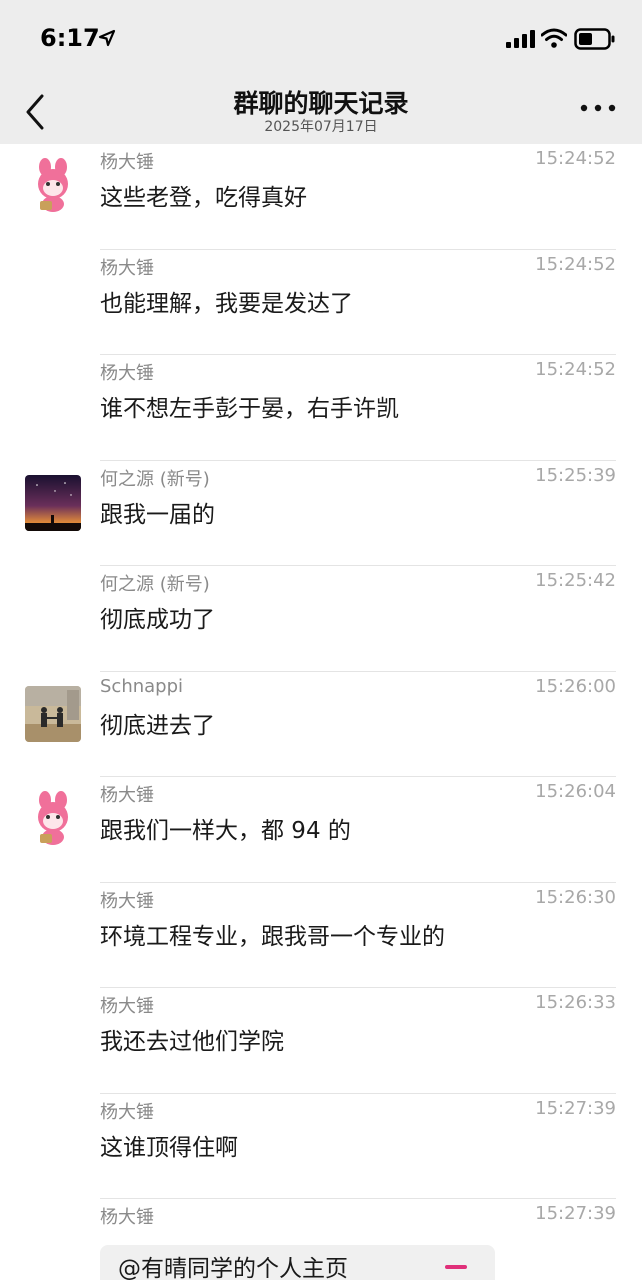 This screenshot has width=642, height=1280. I want to click on night-sky-avatar-icon, so click(53, 502).